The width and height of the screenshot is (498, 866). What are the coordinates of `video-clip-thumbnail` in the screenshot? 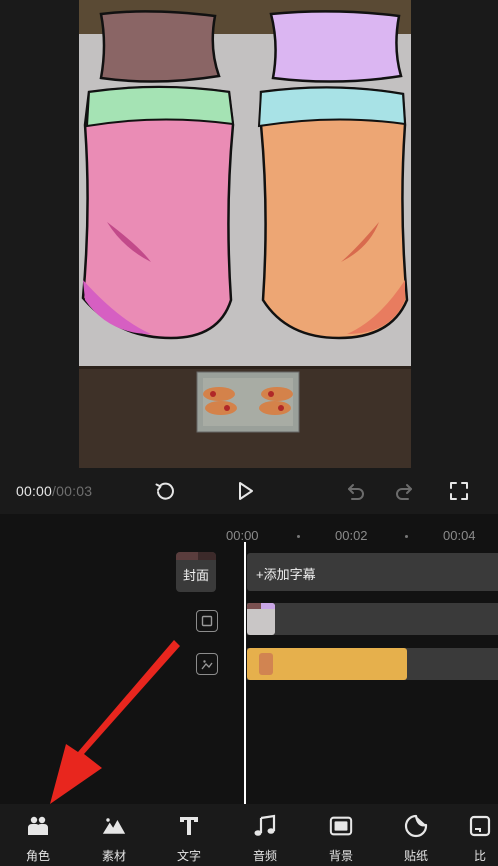 It's located at (261, 606).